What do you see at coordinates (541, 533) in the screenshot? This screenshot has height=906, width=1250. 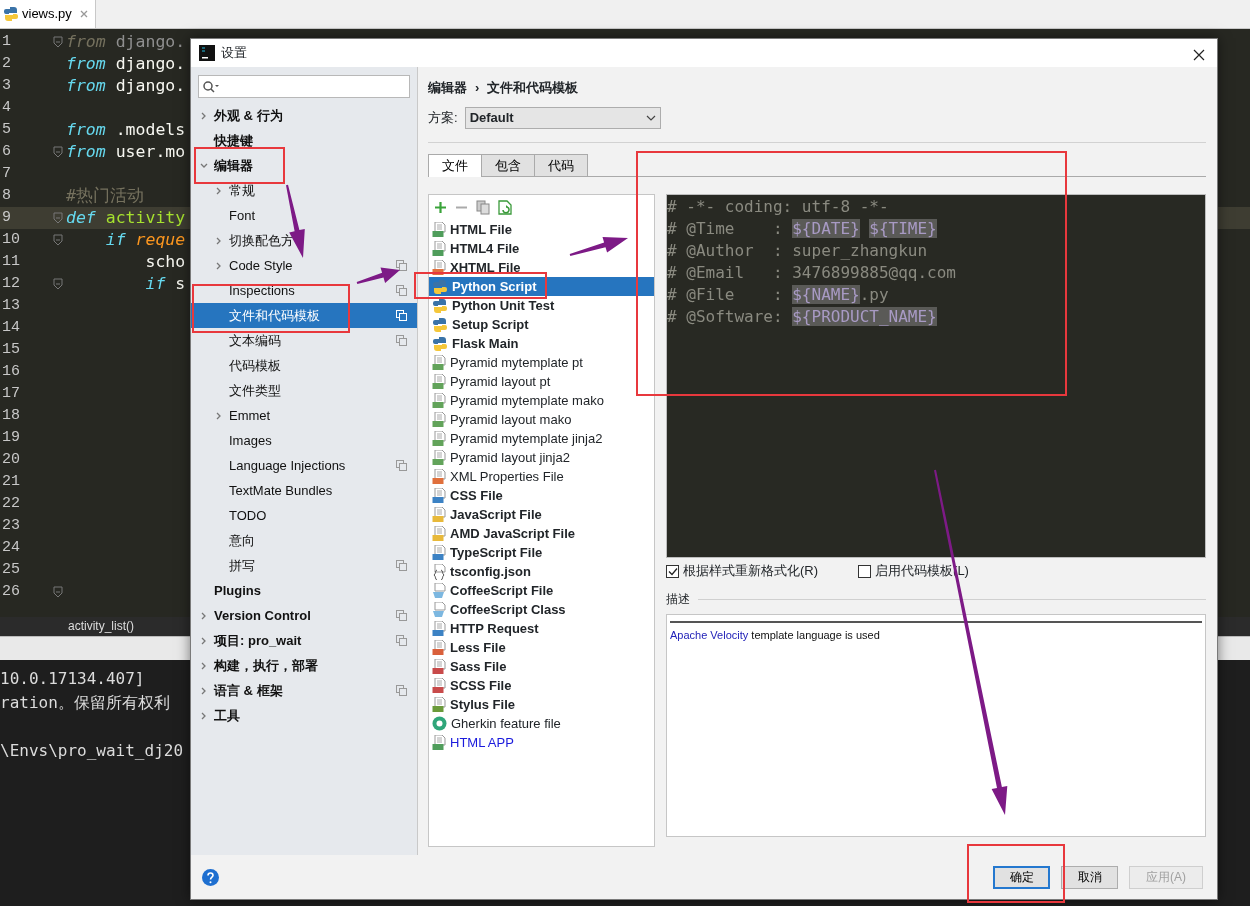 I see `template-item: AMD JavaScript File` at bounding box center [541, 533].